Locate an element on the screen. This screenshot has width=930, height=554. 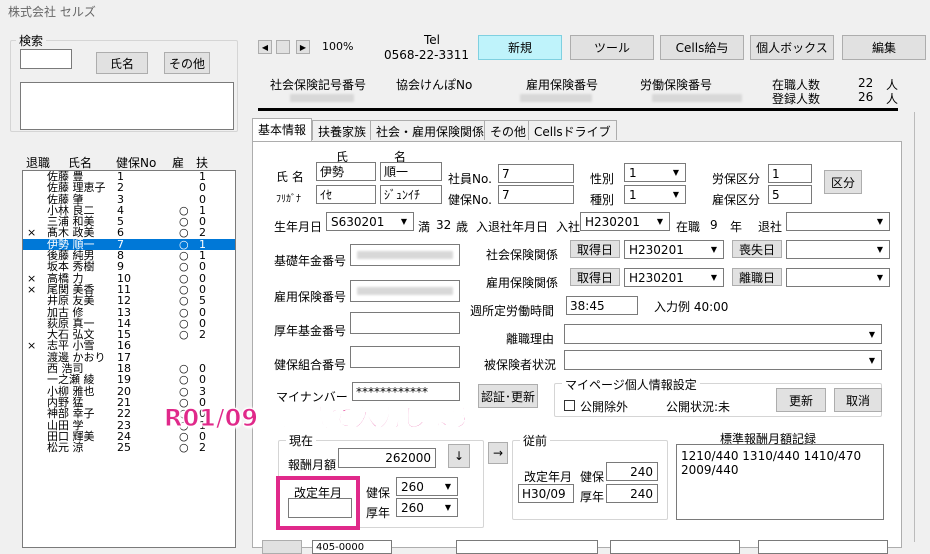
private-checkbox is located at coordinates (569, 405).